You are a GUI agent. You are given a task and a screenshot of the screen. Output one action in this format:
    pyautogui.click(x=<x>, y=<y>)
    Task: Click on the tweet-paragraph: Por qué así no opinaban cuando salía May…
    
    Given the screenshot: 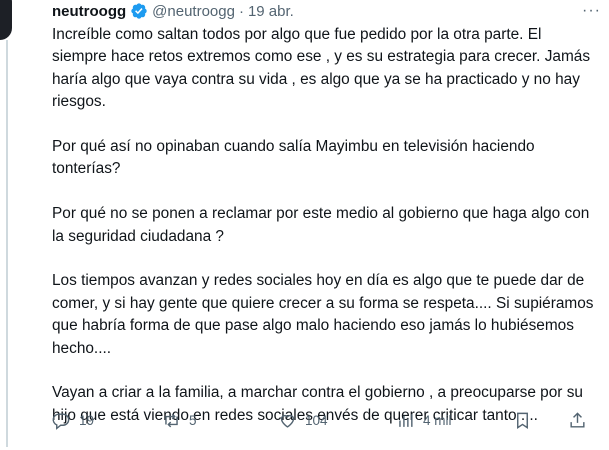 What is the action you would take?
    pyautogui.click(x=293, y=158)
    